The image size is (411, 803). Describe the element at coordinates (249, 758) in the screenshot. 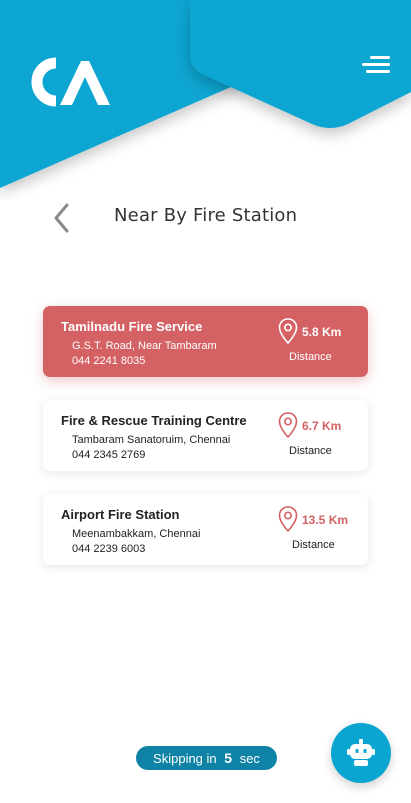

I see `skip-unit: sec` at that location.